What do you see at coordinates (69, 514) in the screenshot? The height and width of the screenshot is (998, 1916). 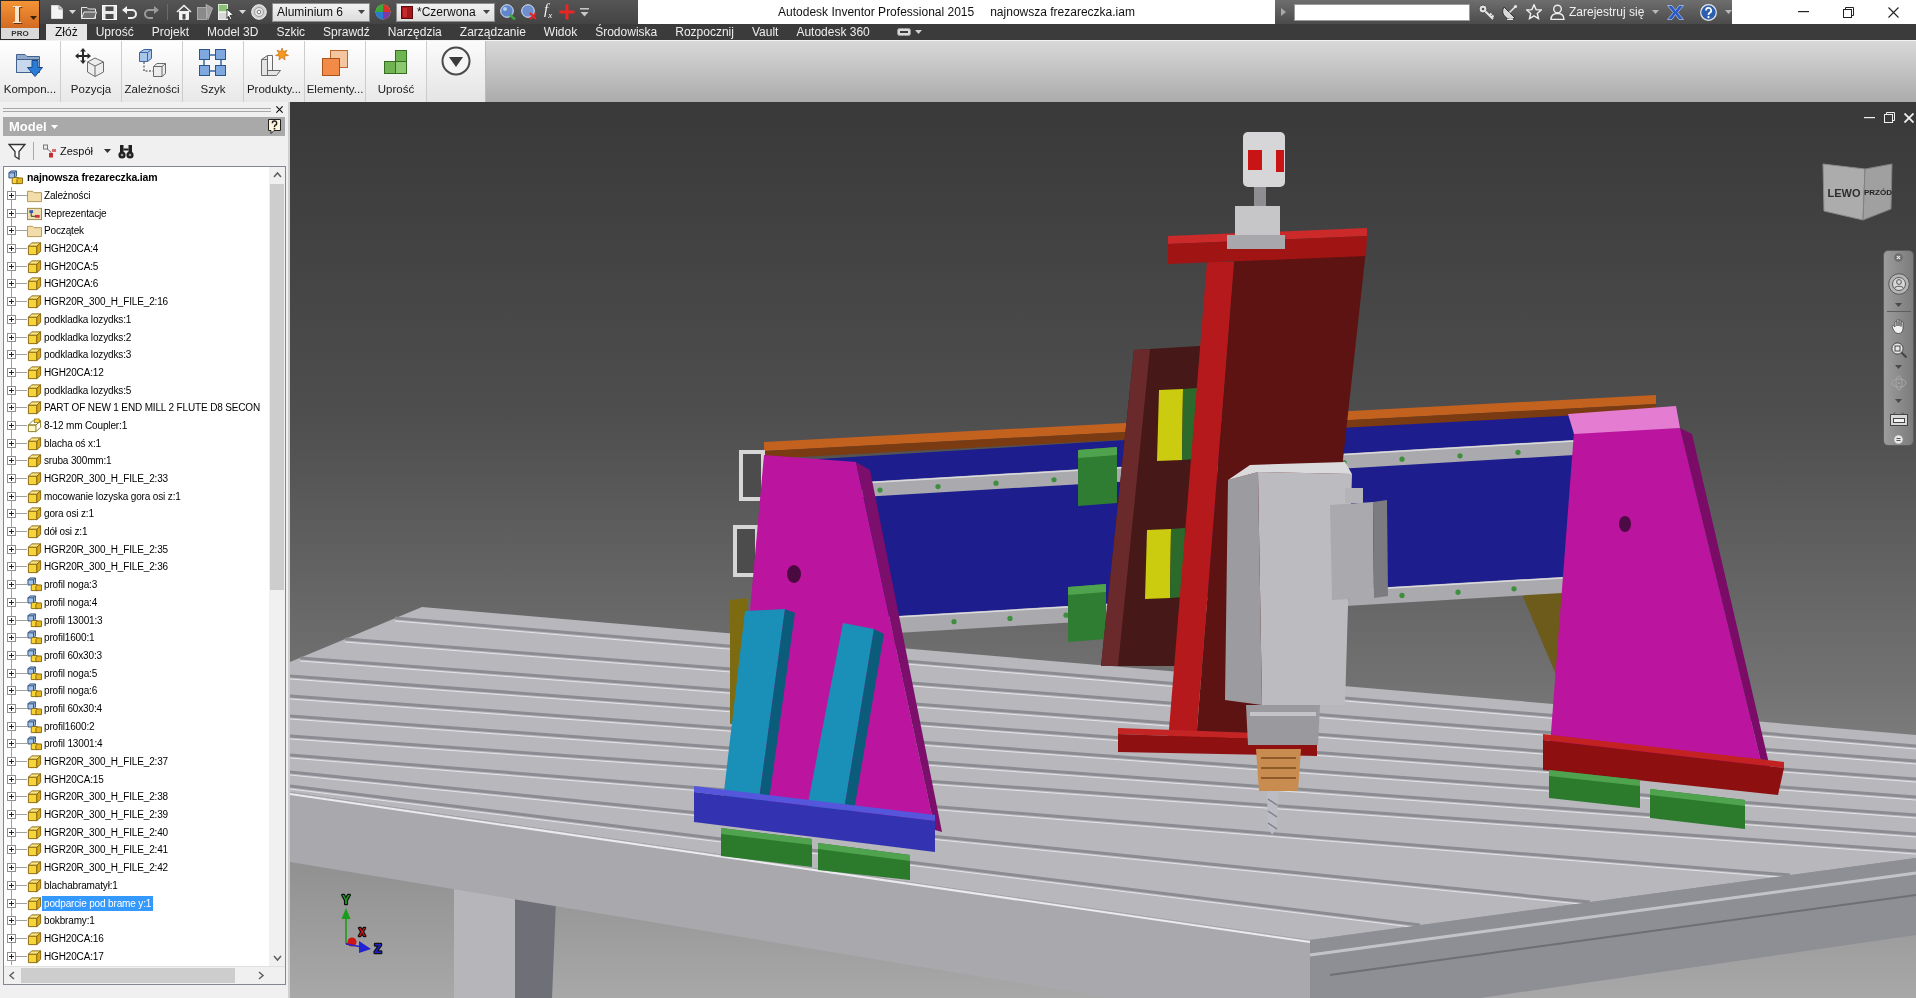 I see `tree-item: gora osi z:1` at bounding box center [69, 514].